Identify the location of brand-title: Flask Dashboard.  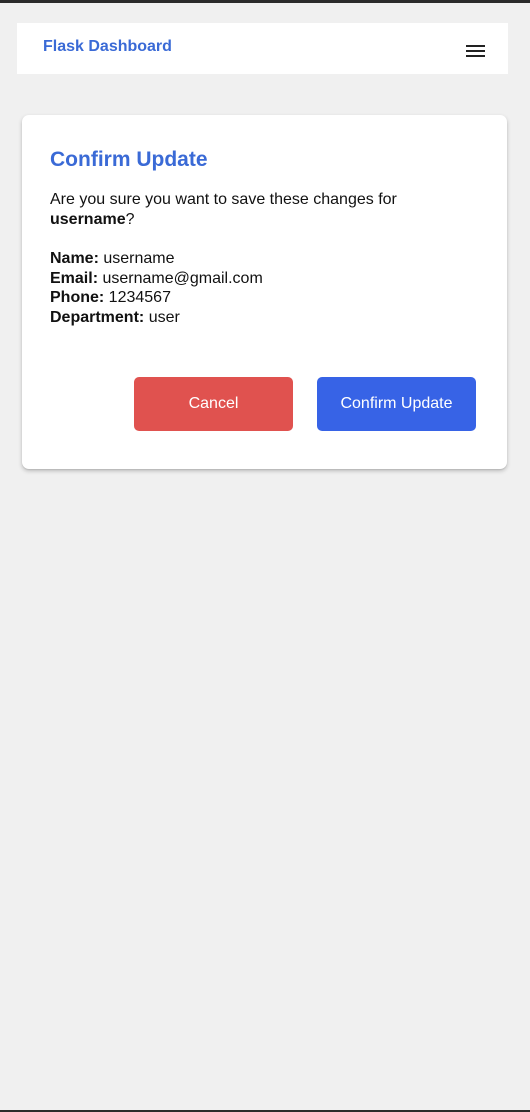
(107, 47).